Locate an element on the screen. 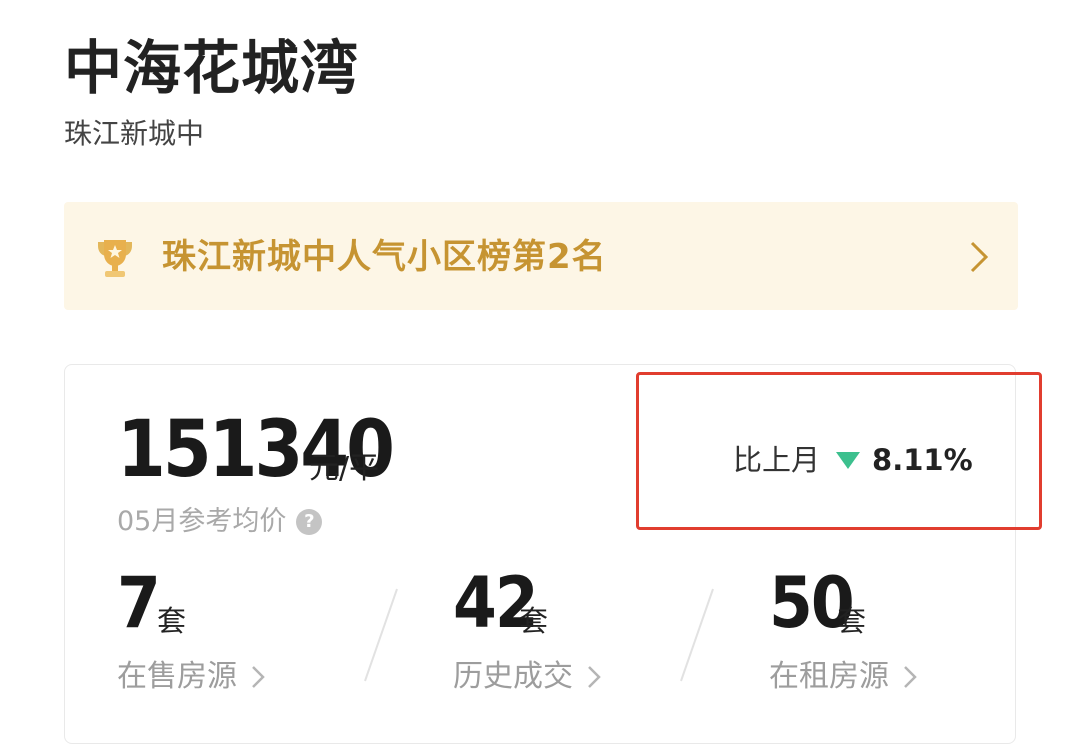 The image size is (1080, 744). month-over-month-change: 比上月 8.11% is located at coordinates (853, 460).